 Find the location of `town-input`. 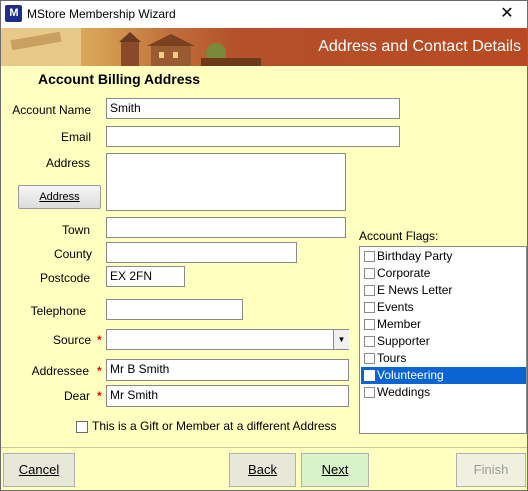

town-input is located at coordinates (226, 227).